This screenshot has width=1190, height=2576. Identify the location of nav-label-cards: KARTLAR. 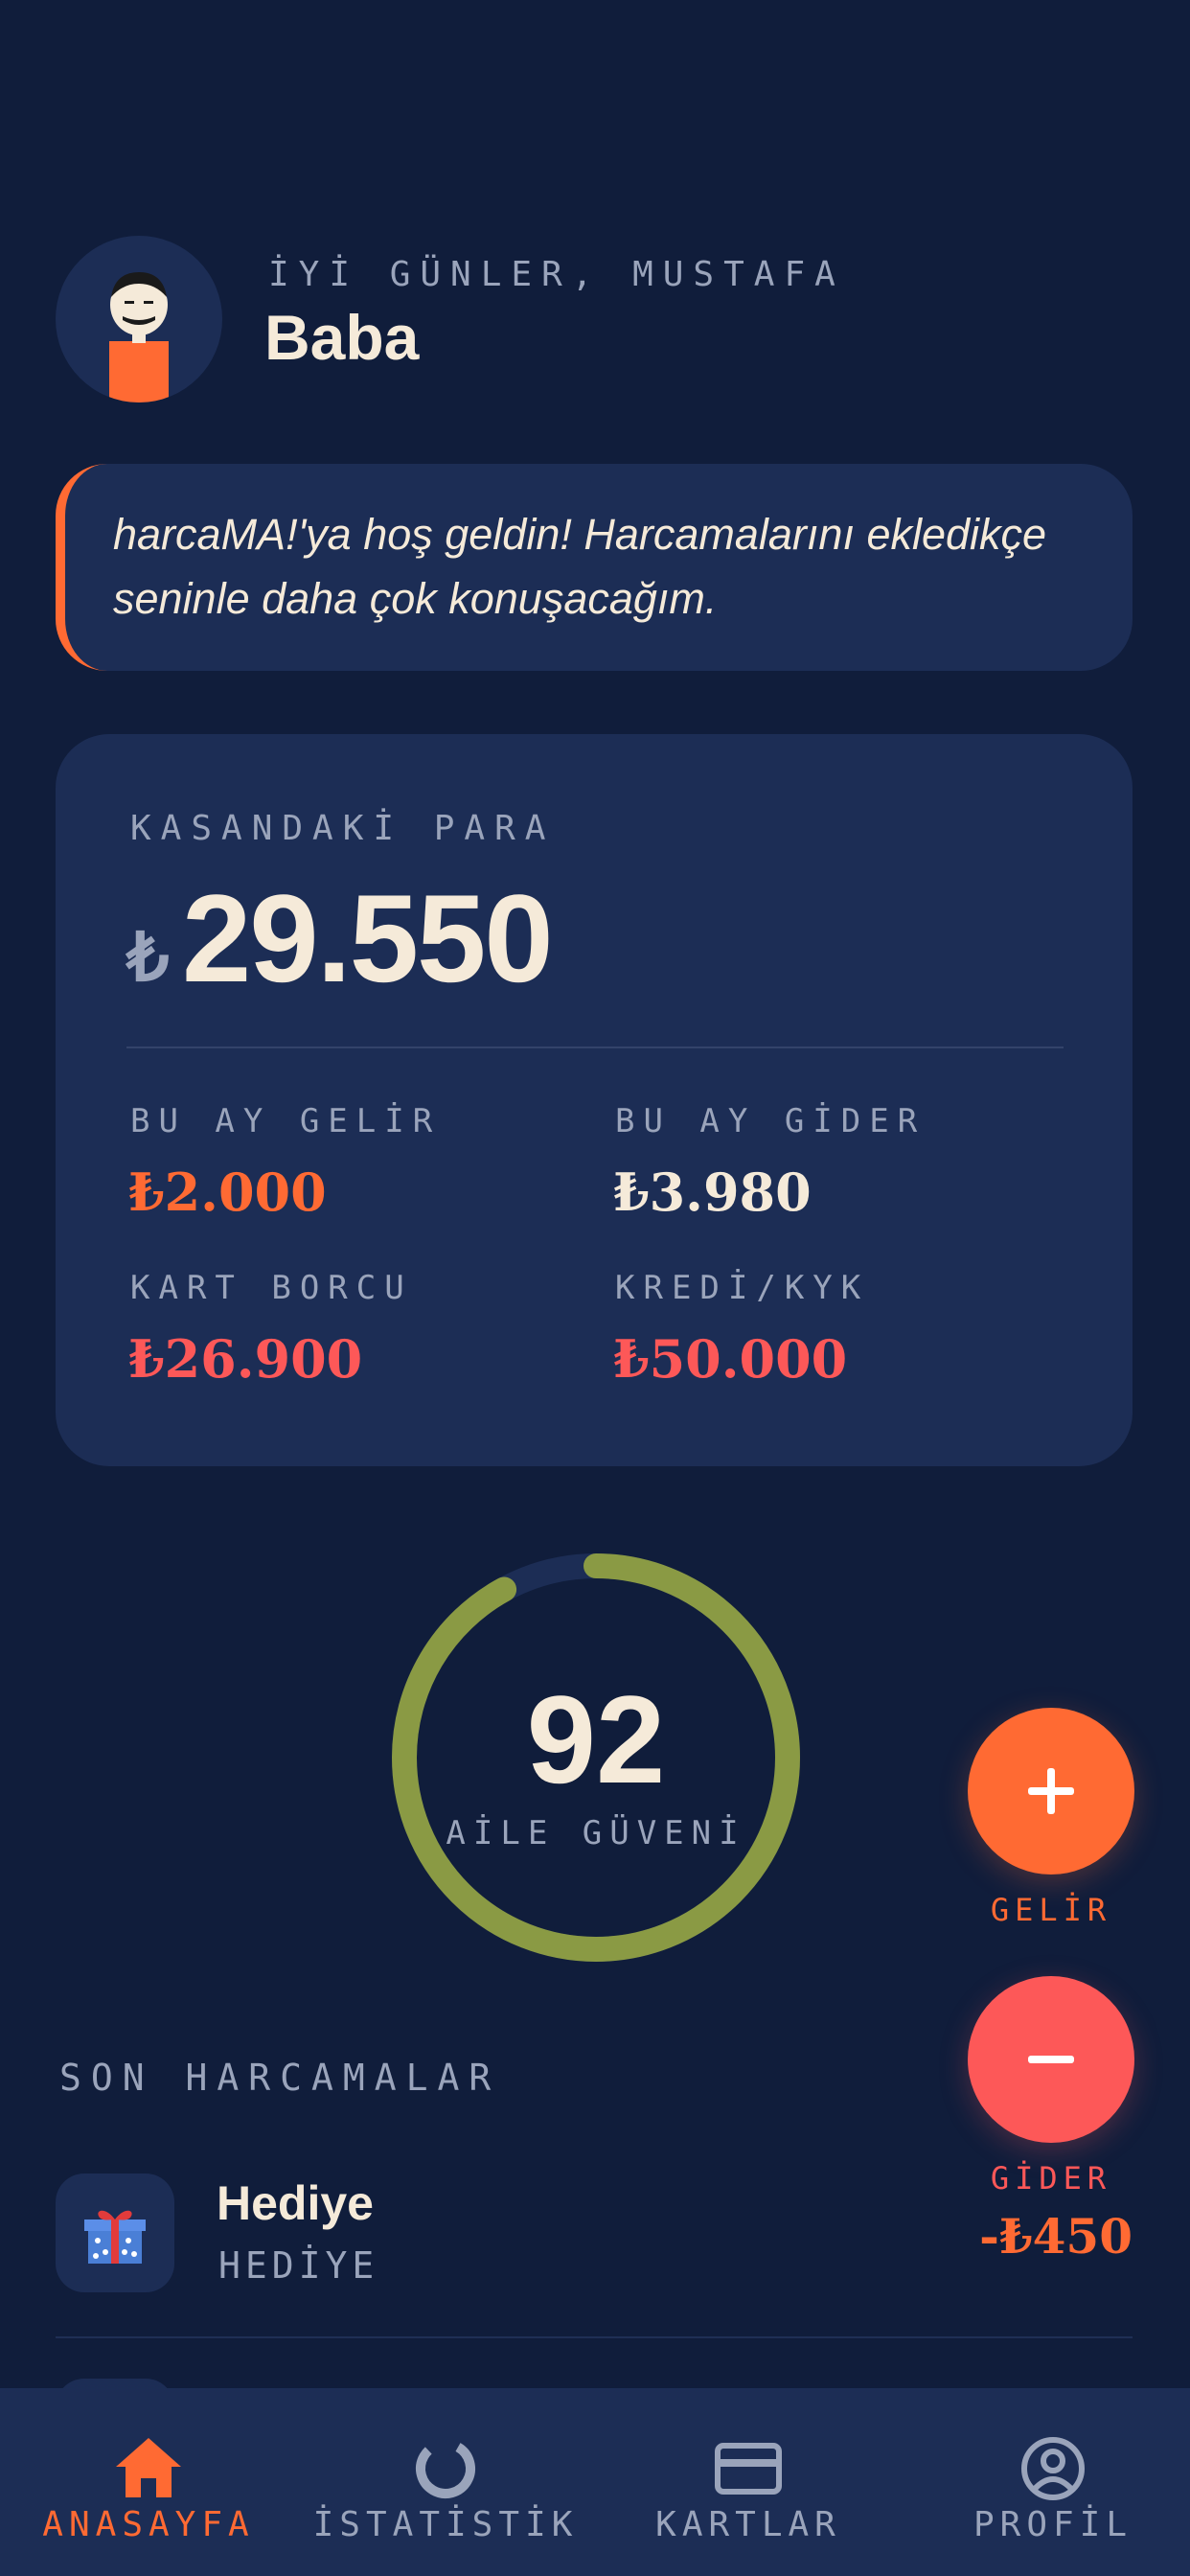
(748, 2524).